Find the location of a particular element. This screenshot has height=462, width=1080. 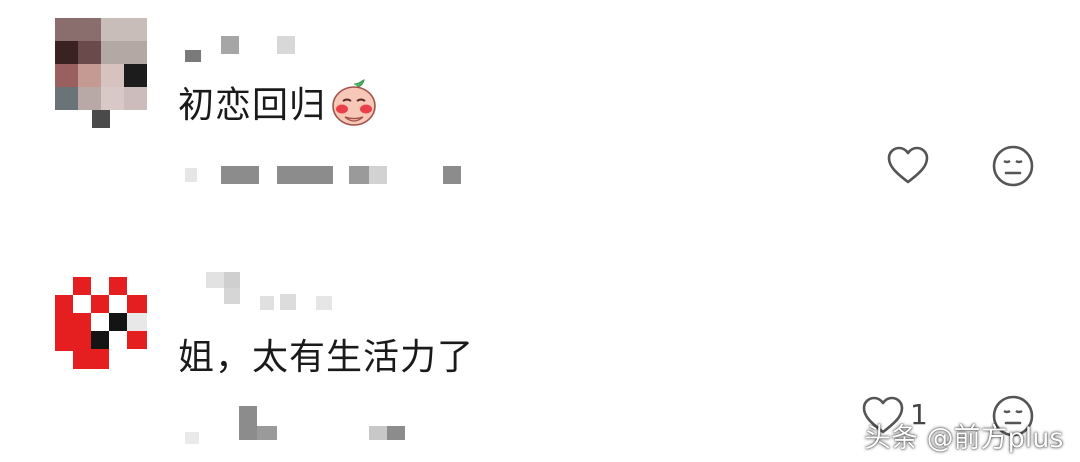

comment-text-content: 姐，太有生活力了 is located at coordinates (326, 357).